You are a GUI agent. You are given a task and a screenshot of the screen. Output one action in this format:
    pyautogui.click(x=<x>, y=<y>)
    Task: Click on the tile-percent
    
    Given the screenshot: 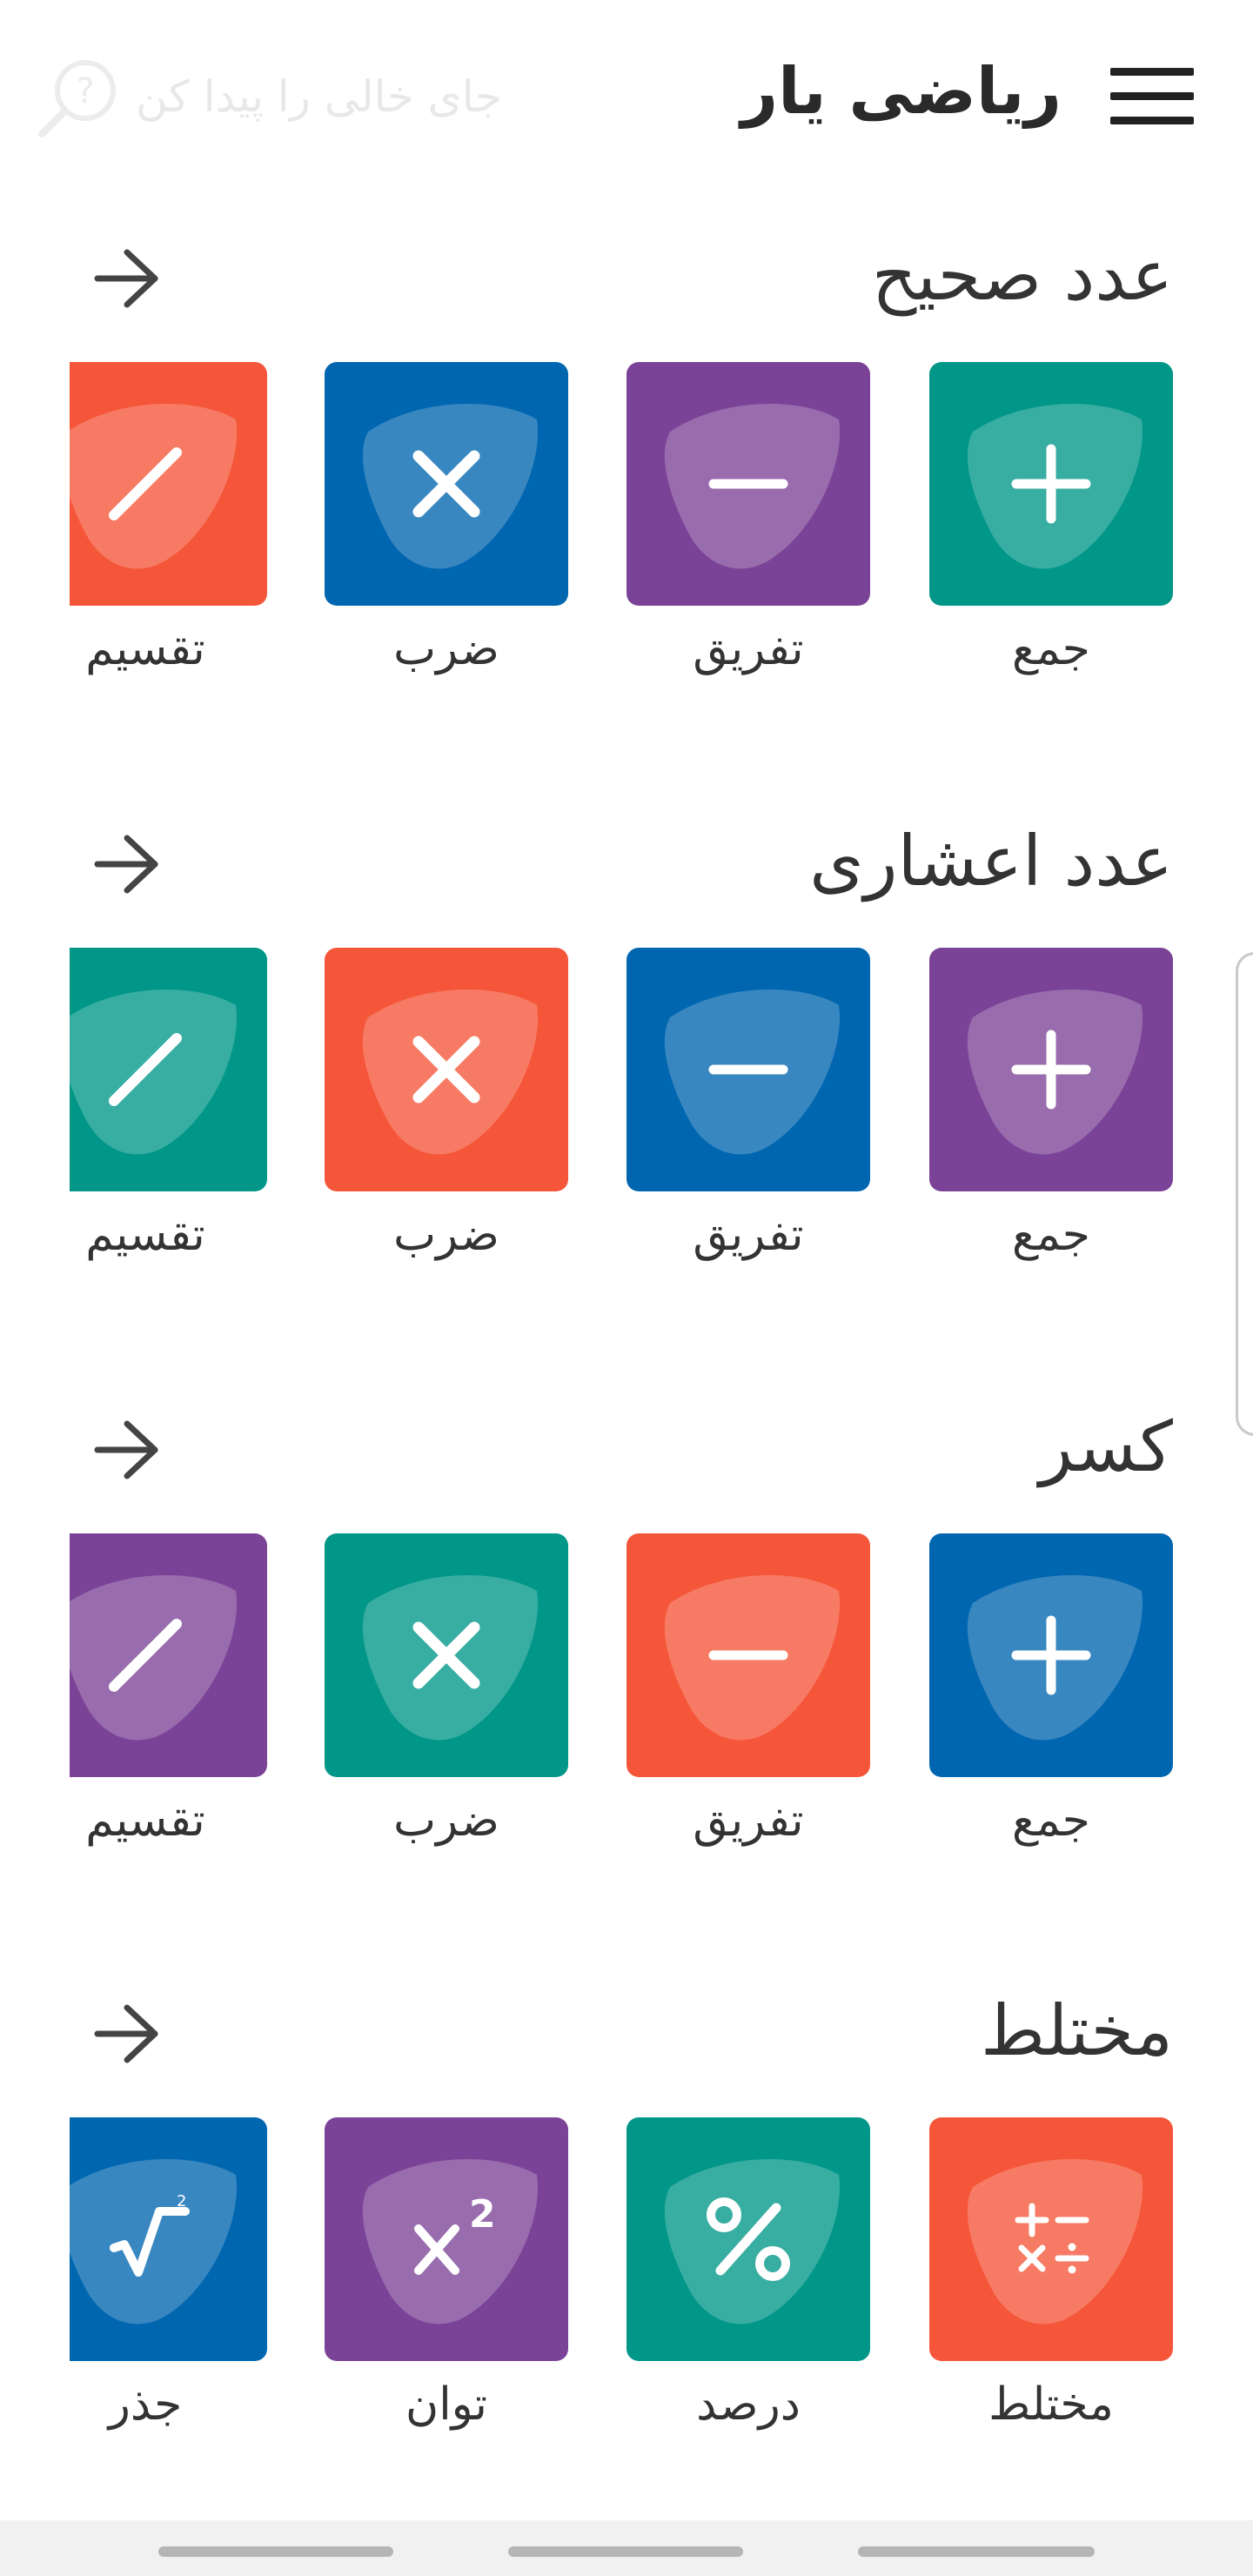 What is the action you would take?
    pyautogui.click(x=748, y=2239)
    